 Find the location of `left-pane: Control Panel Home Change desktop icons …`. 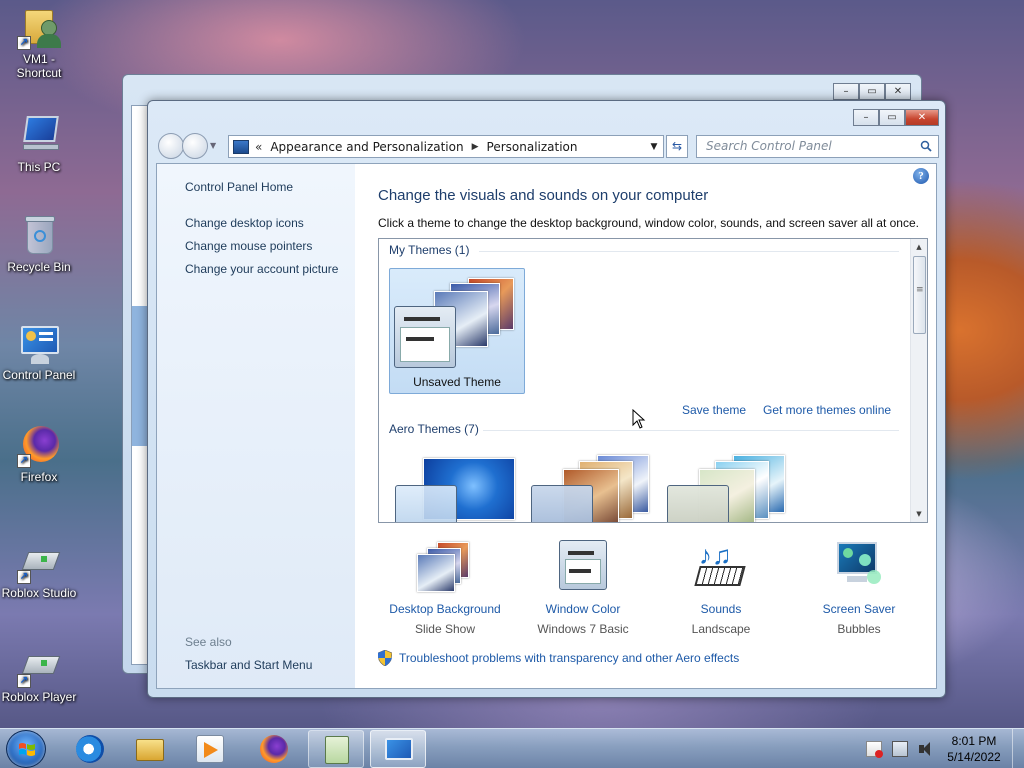

left-pane: Control Panel Home Change desktop icons … is located at coordinates (256, 426).